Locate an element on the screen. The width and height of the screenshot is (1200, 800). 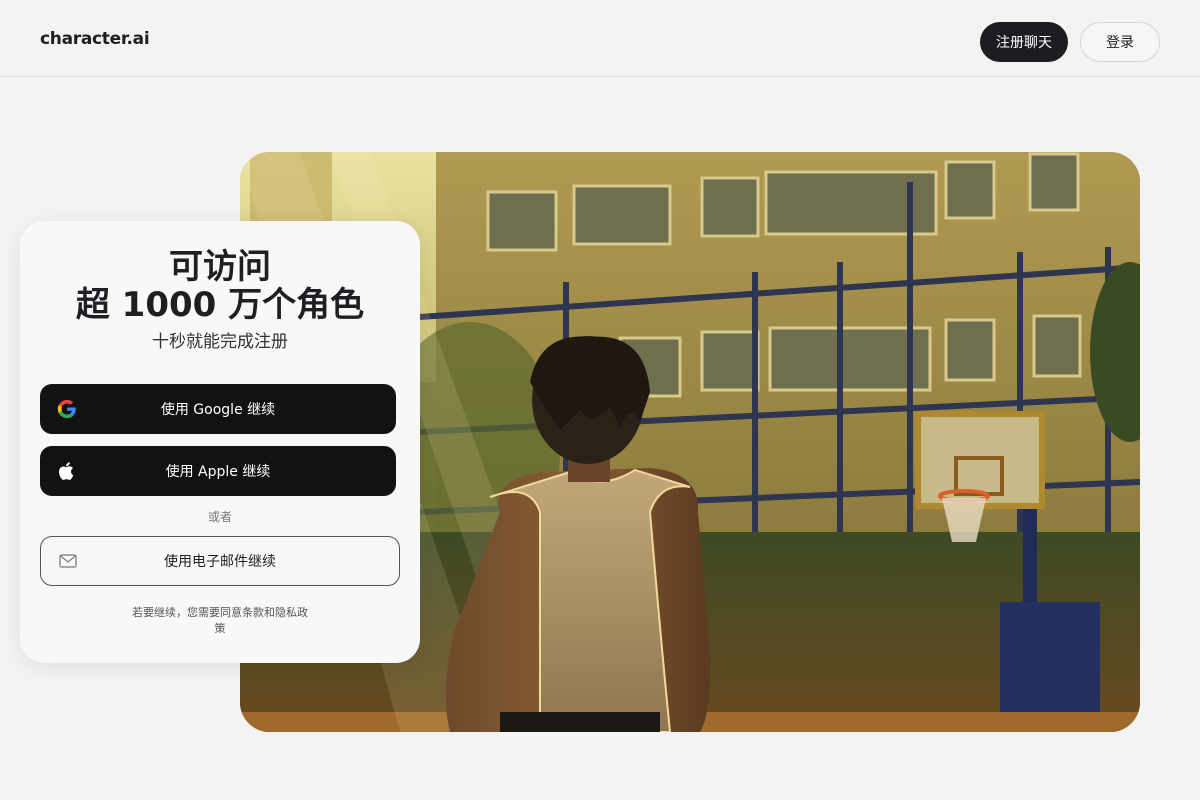
apple-button-label: 使用 Apple 继续 is located at coordinates (218, 472).